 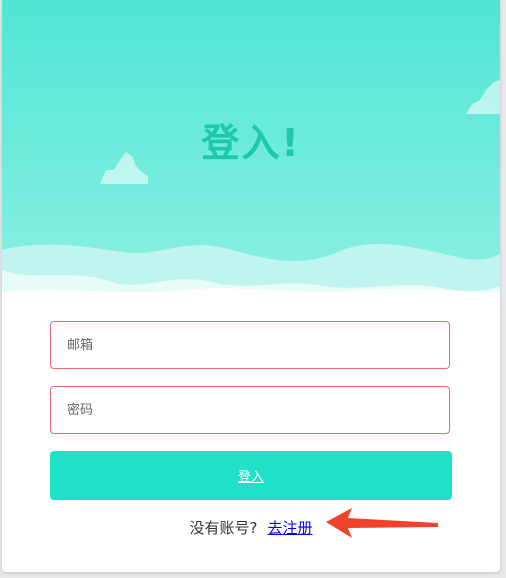 What do you see at coordinates (251, 475) in the screenshot?
I see `login-button: 登入` at bounding box center [251, 475].